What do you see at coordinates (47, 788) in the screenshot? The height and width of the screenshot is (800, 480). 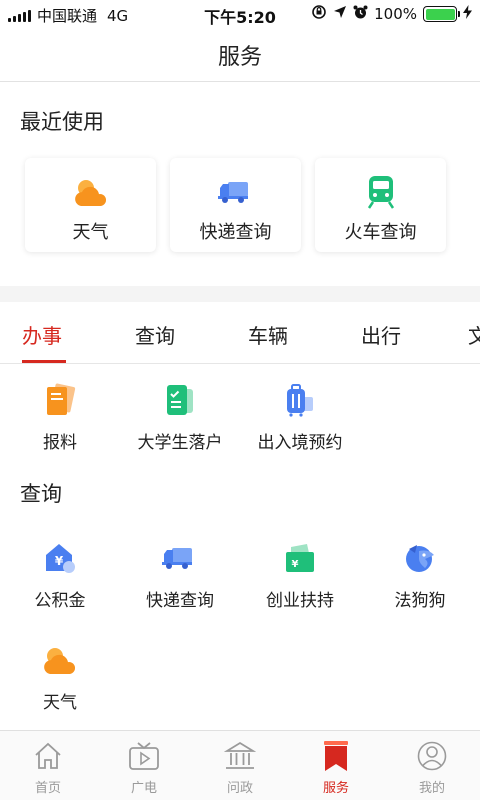 I see `tabbar-label: 首页` at bounding box center [47, 788].